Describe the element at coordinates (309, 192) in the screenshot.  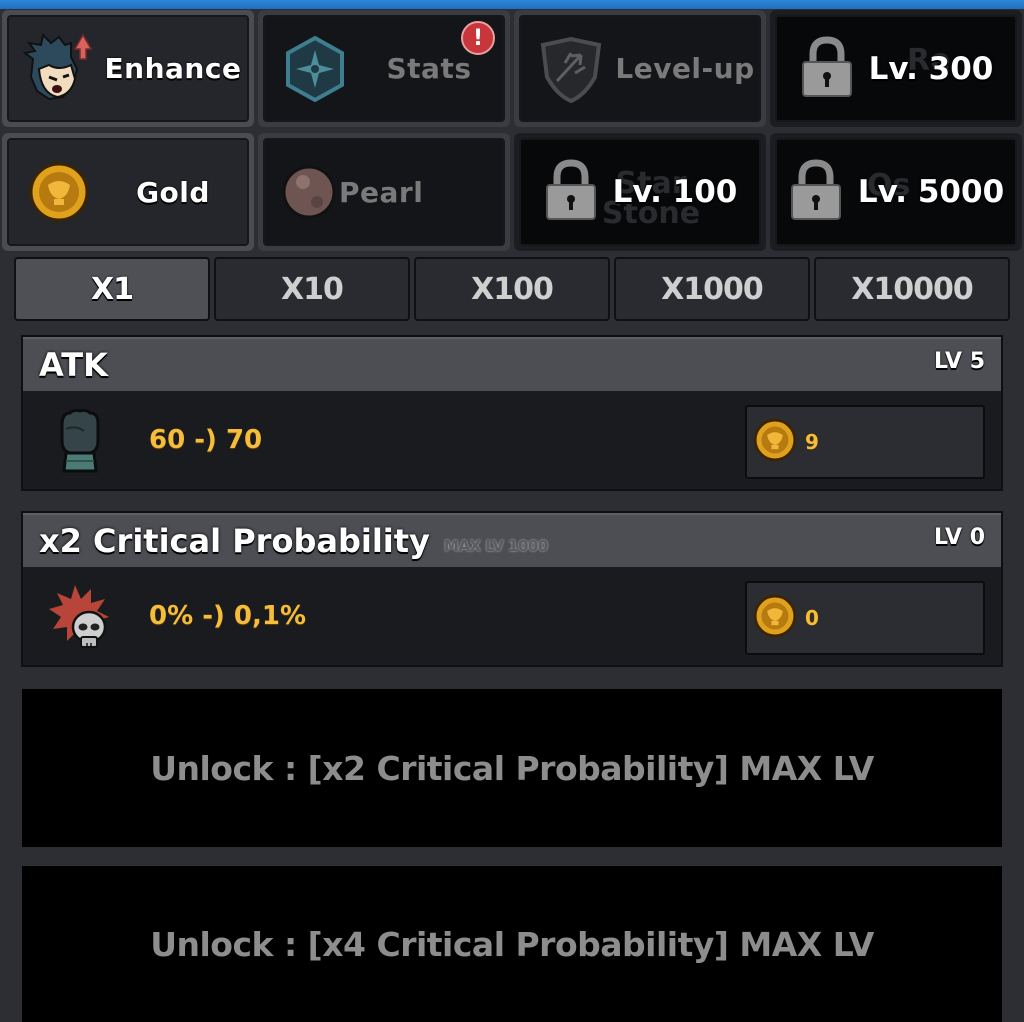
I see `pearl-icon` at that location.